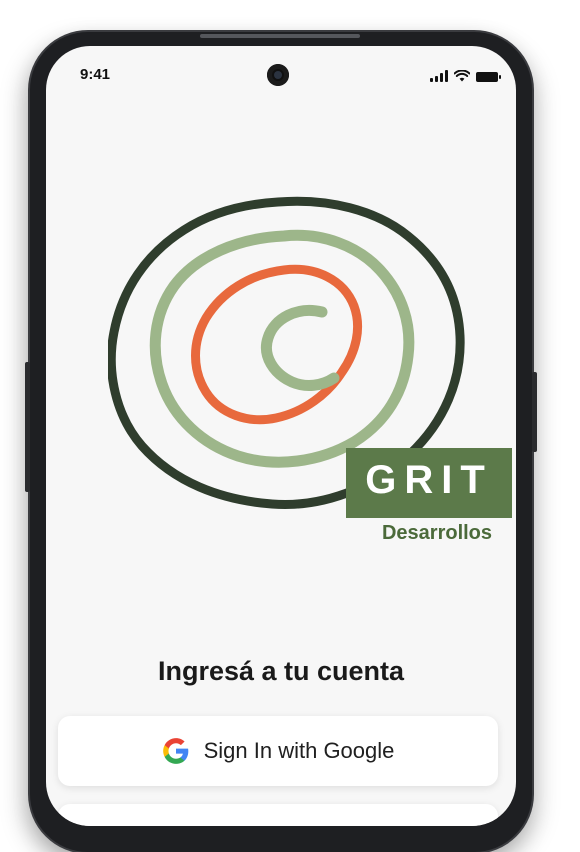  What do you see at coordinates (27, 427) in the screenshot?
I see `volume-button` at bounding box center [27, 427].